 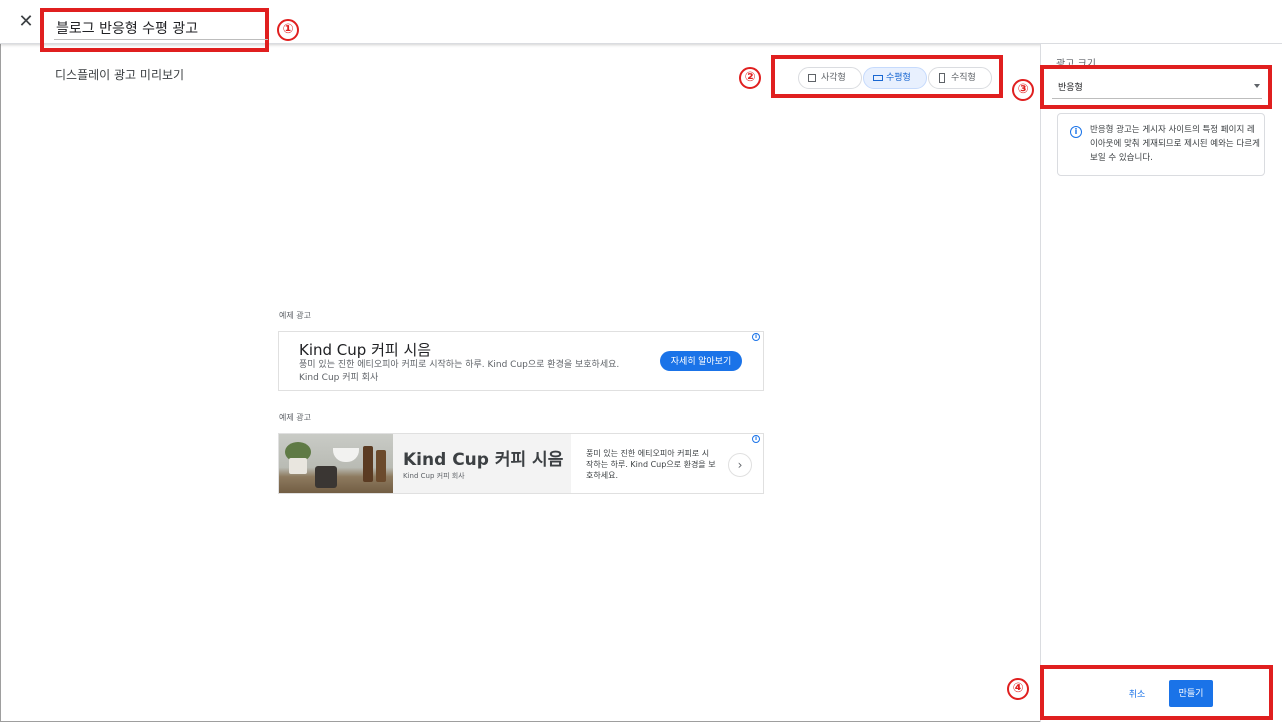 I want to click on ad-size-select: 반응형, so click(x=1157, y=87).